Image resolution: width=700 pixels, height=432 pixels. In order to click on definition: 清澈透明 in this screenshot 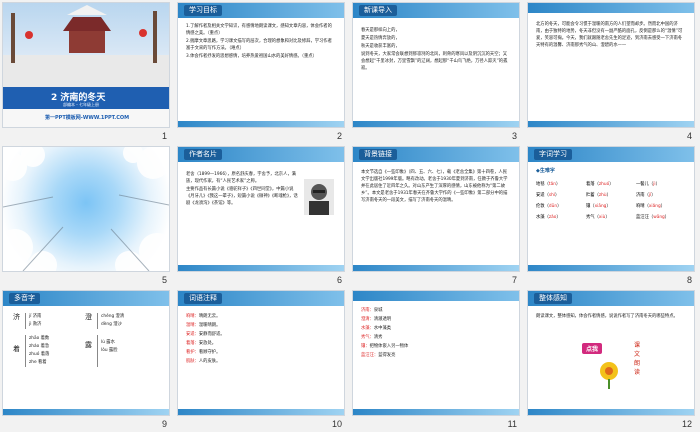, I will do `click(382, 319)`.